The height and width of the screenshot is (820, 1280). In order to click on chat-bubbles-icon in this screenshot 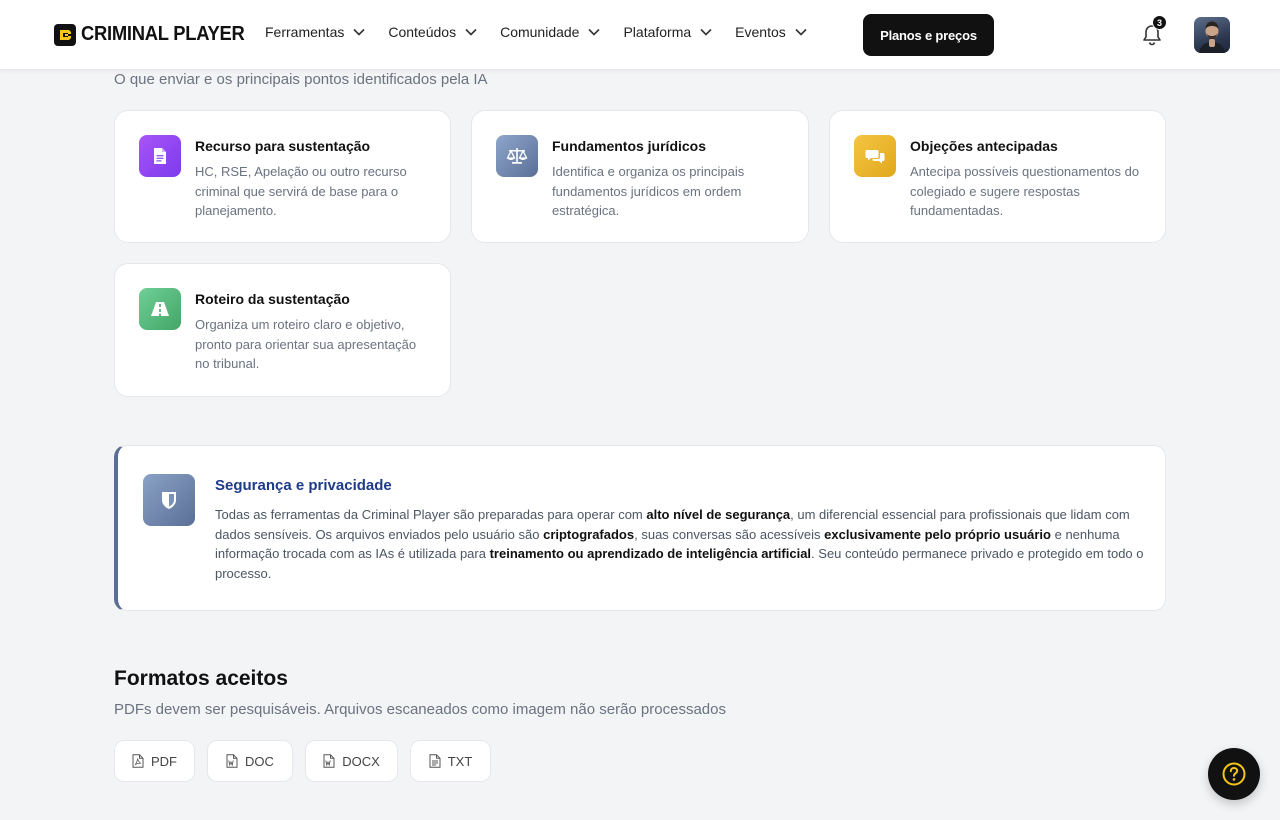, I will do `click(875, 156)`.